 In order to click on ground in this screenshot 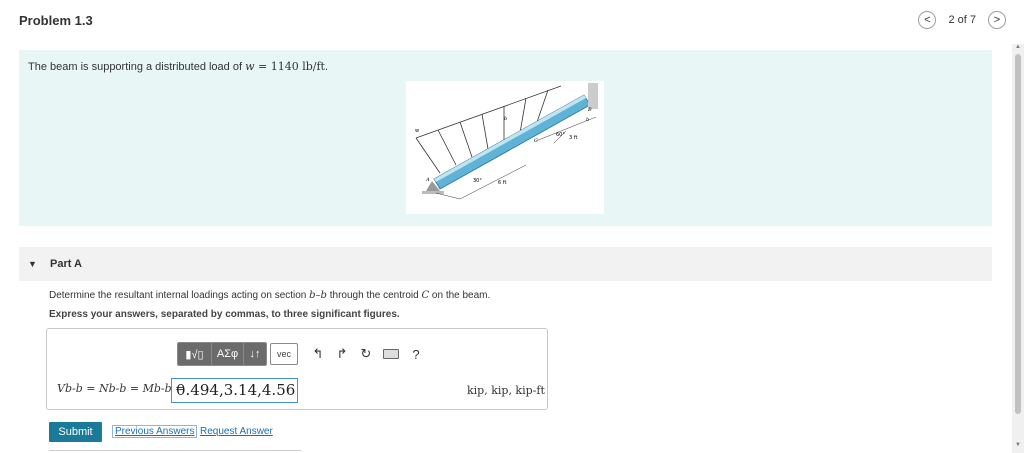, I will do `click(433, 192)`.